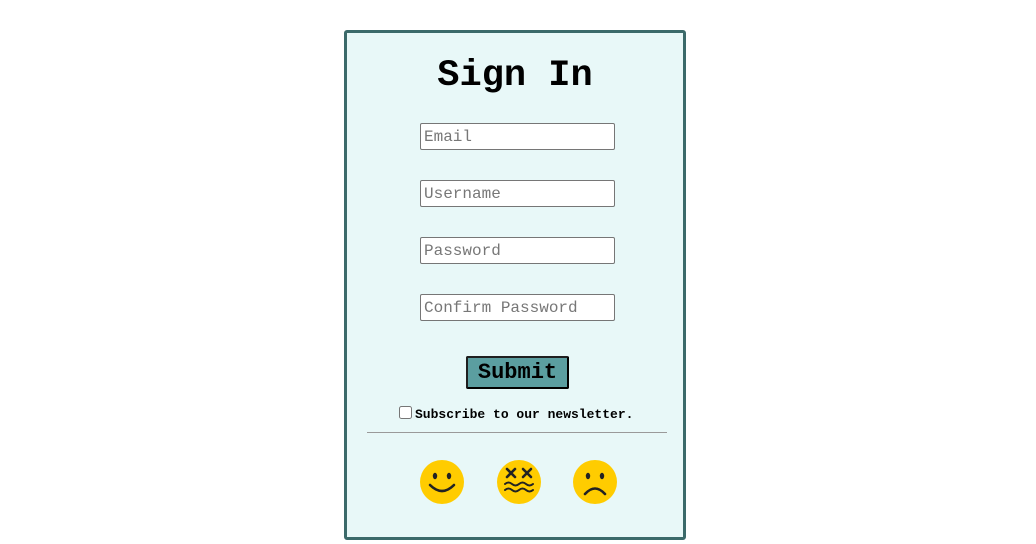 The width and height of the screenshot is (1036, 544). I want to click on dizzy-face-icon, so click(519, 482).